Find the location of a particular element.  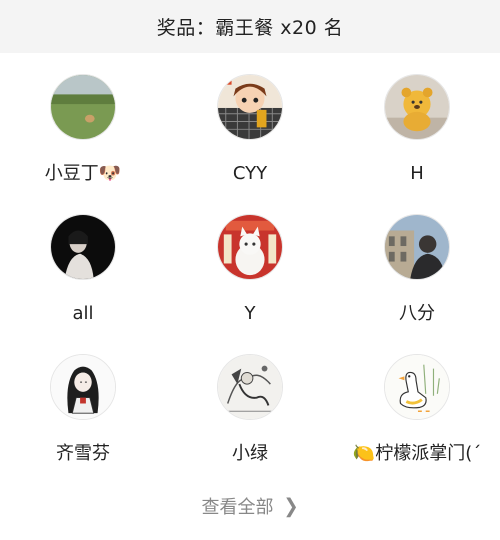

dark-portrait-avatar-icon is located at coordinates (83, 247).